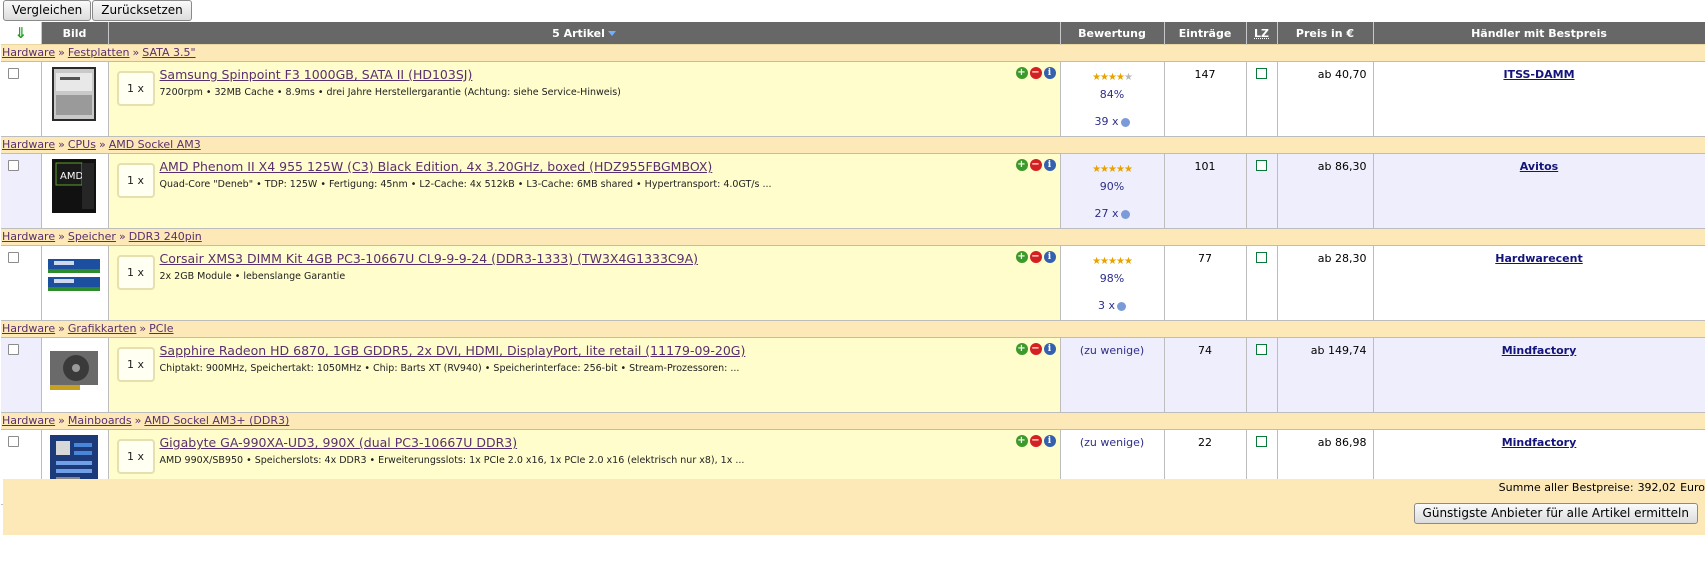 Image resolution: width=1705 pixels, height=583 pixels. I want to click on col-price: Preis in €, so click(1325, 33).